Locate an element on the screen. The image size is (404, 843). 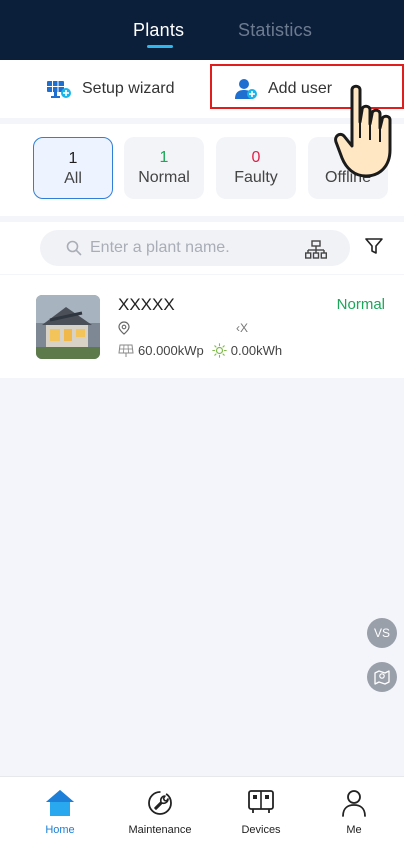
map-icon is located at coordinates (382, 677).